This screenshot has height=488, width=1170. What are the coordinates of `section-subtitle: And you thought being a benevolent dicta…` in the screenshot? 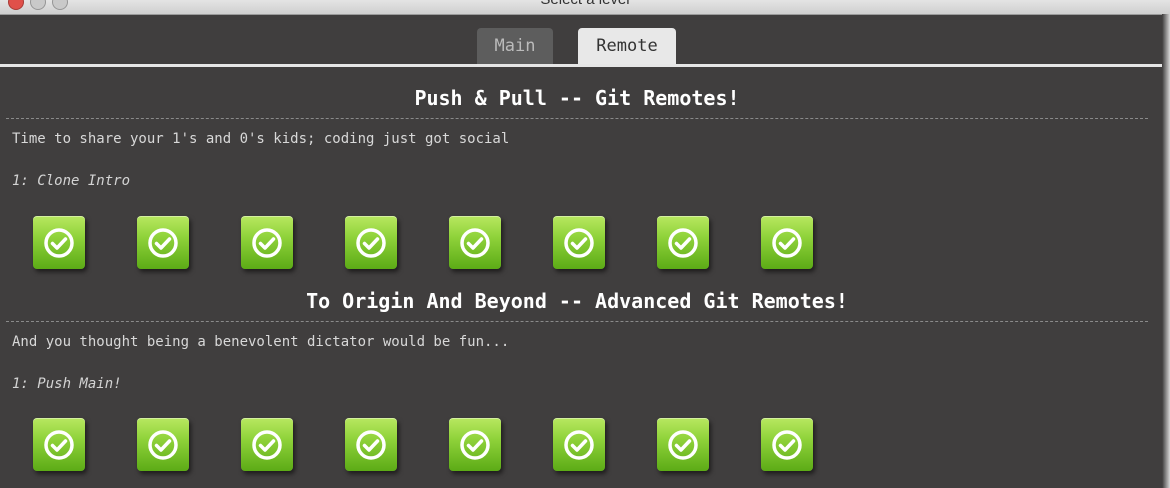 It's located at (261, 342).